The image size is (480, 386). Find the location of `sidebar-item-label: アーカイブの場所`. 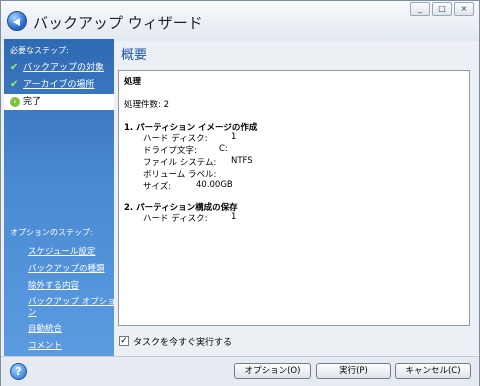

sidebar-item-label: アーカイブの場所 is located at coordinates (59, 85).